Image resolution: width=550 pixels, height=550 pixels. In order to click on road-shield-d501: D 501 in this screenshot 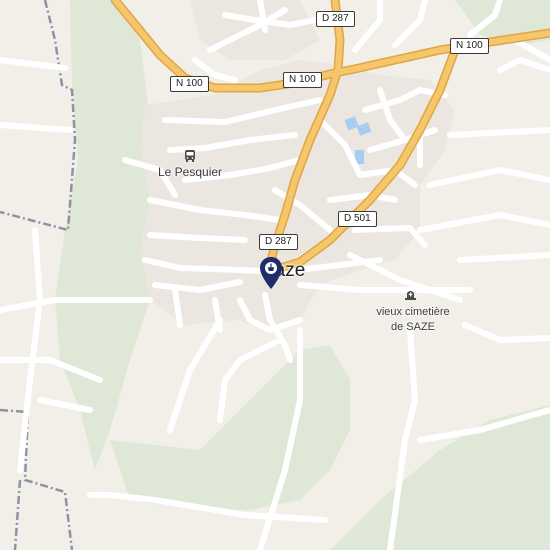, I will do `click(357, 219)`.